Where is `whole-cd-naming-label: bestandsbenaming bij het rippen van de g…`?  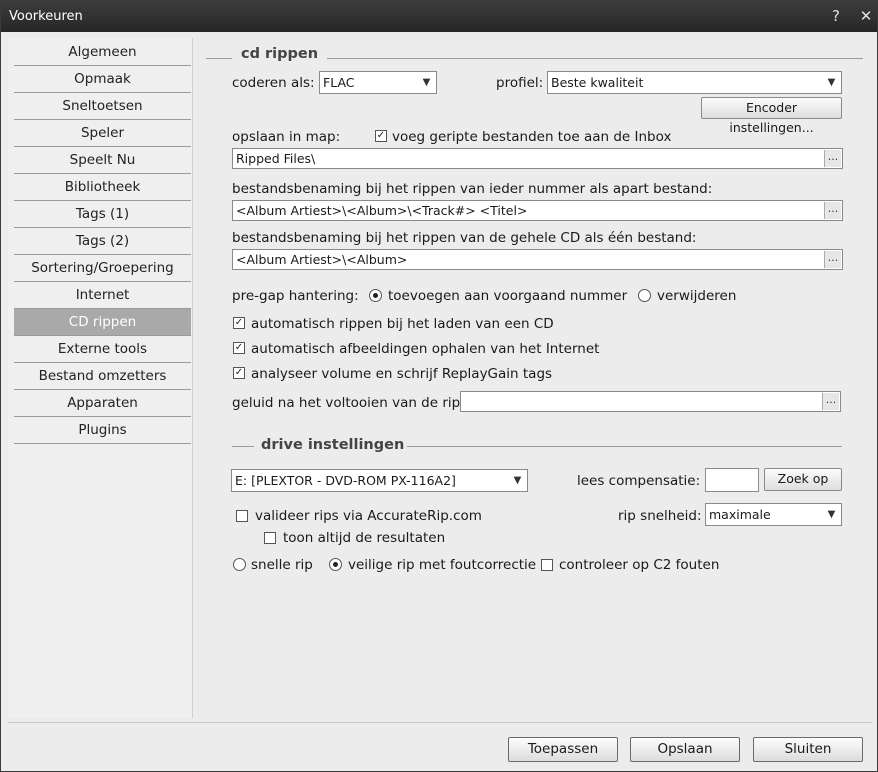
whole-cd-naming-label: bestandsbenaming bij het rippen van de g… is located at coordinates (464, 238).